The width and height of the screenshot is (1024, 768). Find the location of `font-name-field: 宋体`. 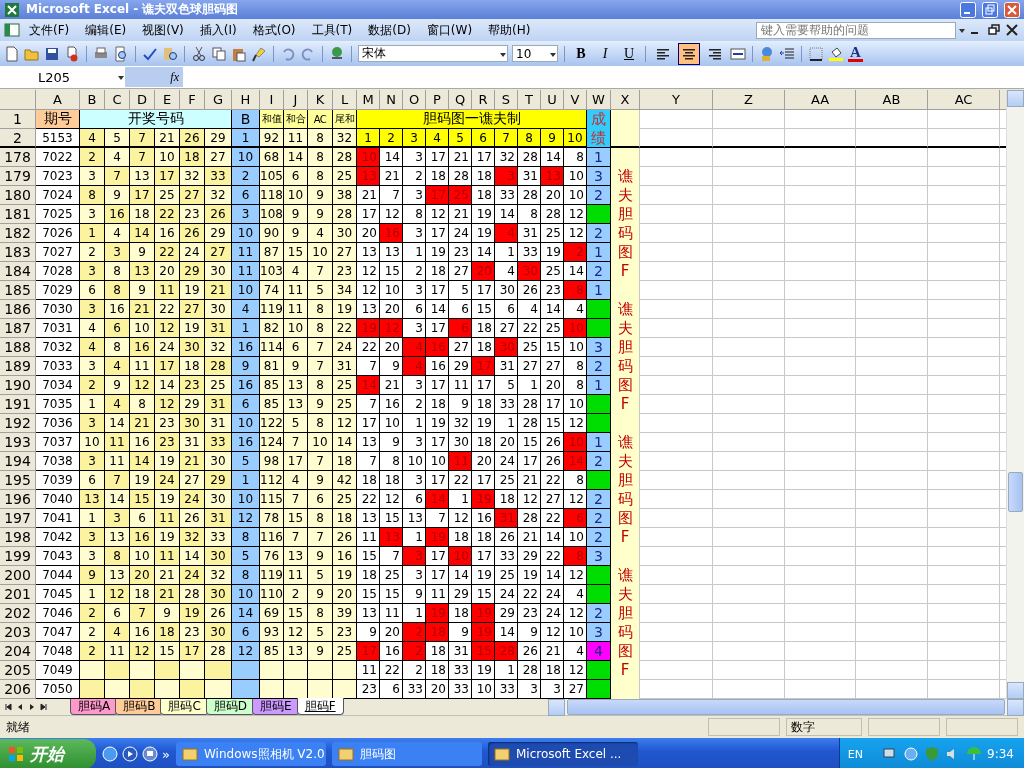

font-name-field: 宋体 is located at coordinates (433, 53).